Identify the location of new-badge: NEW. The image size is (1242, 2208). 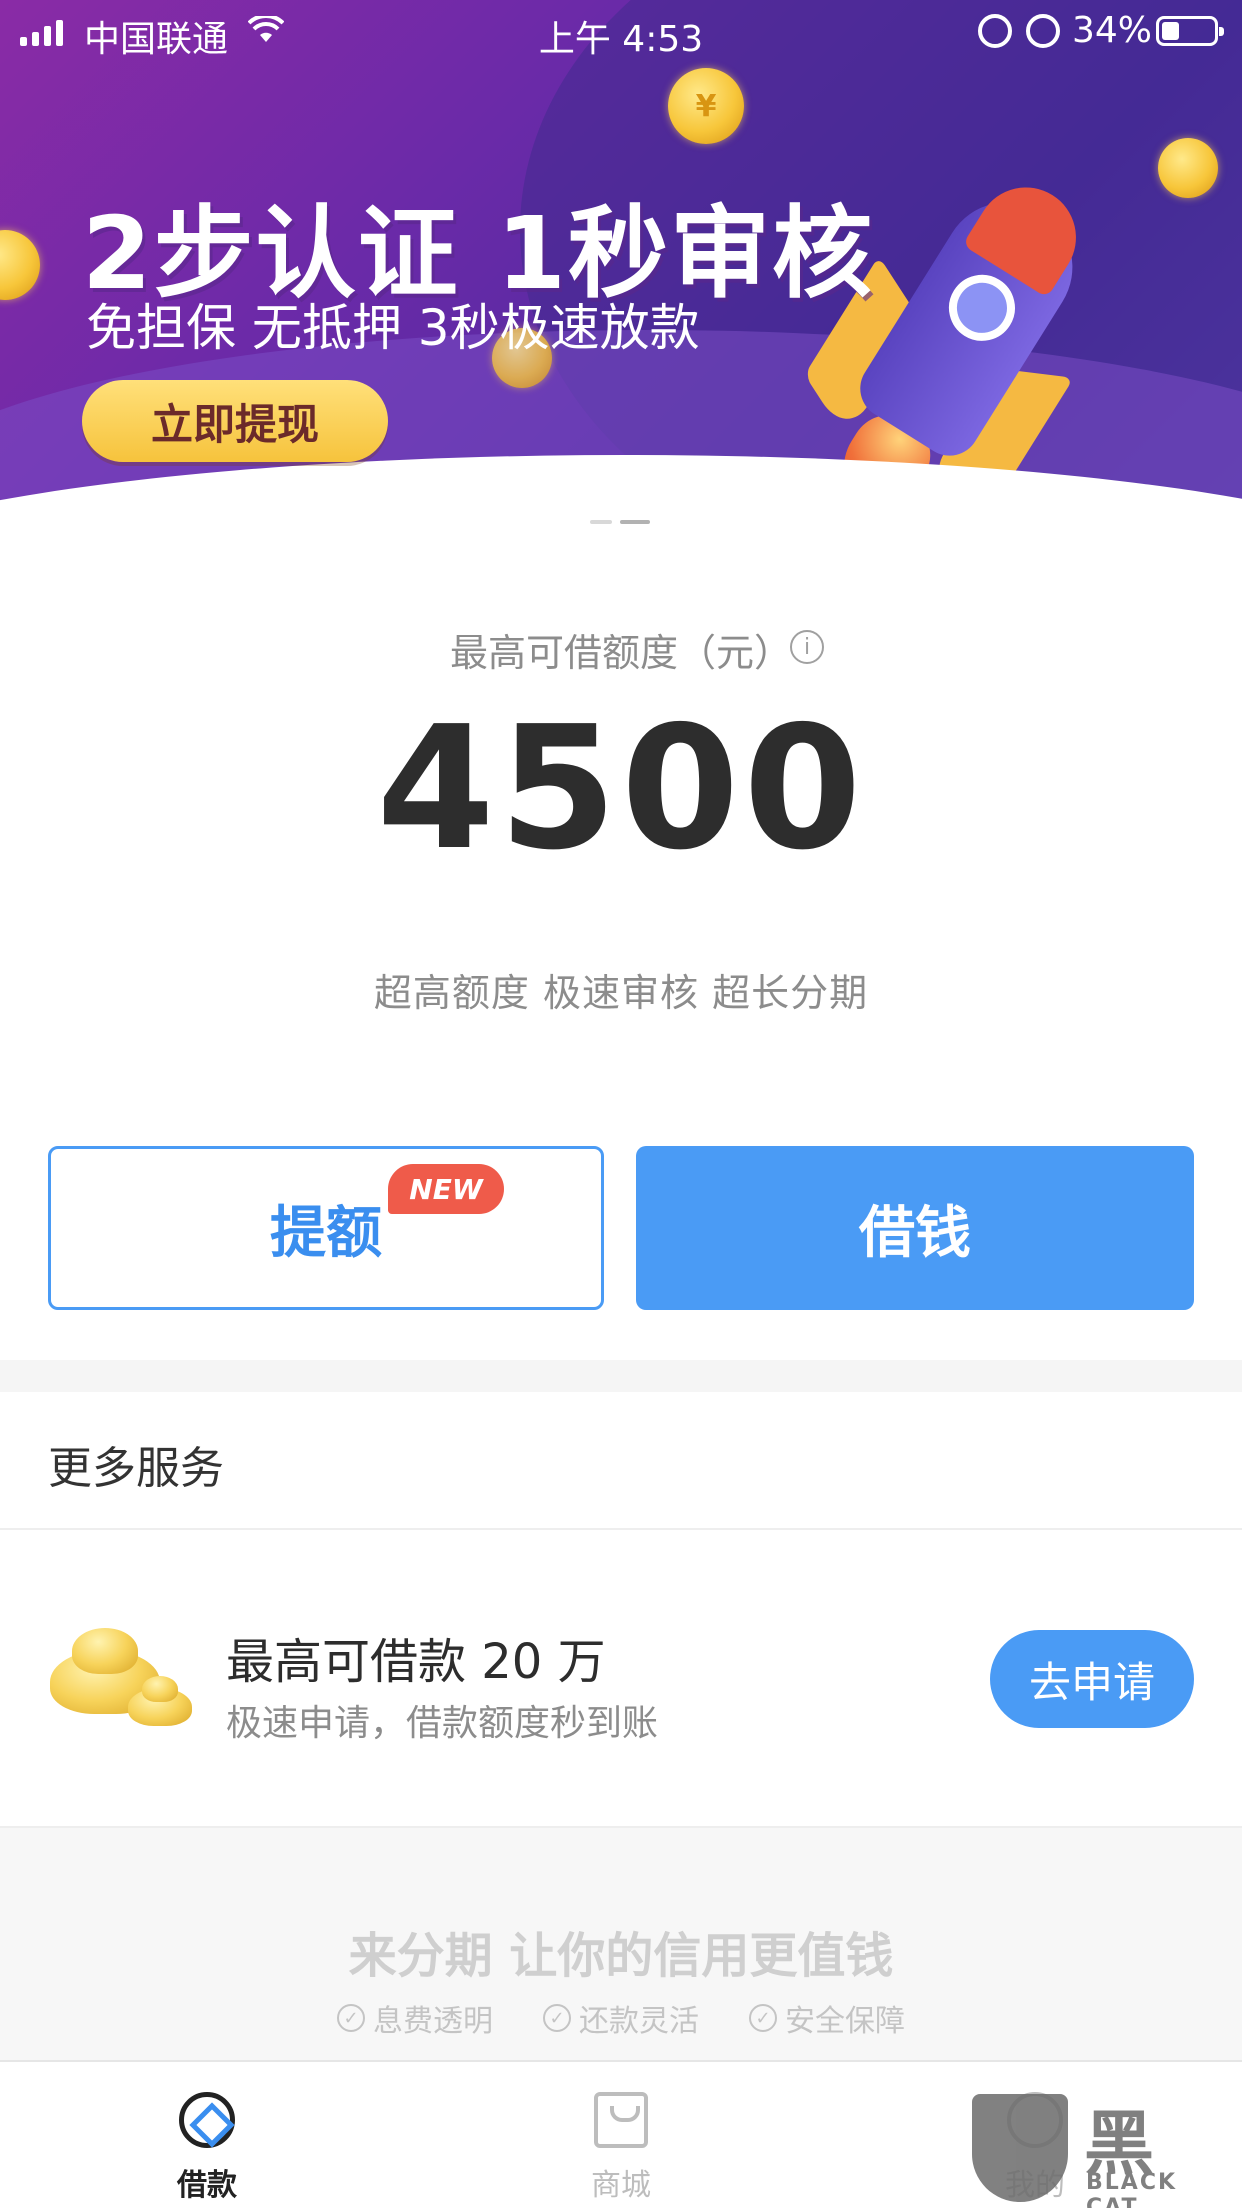
(446, 1189).